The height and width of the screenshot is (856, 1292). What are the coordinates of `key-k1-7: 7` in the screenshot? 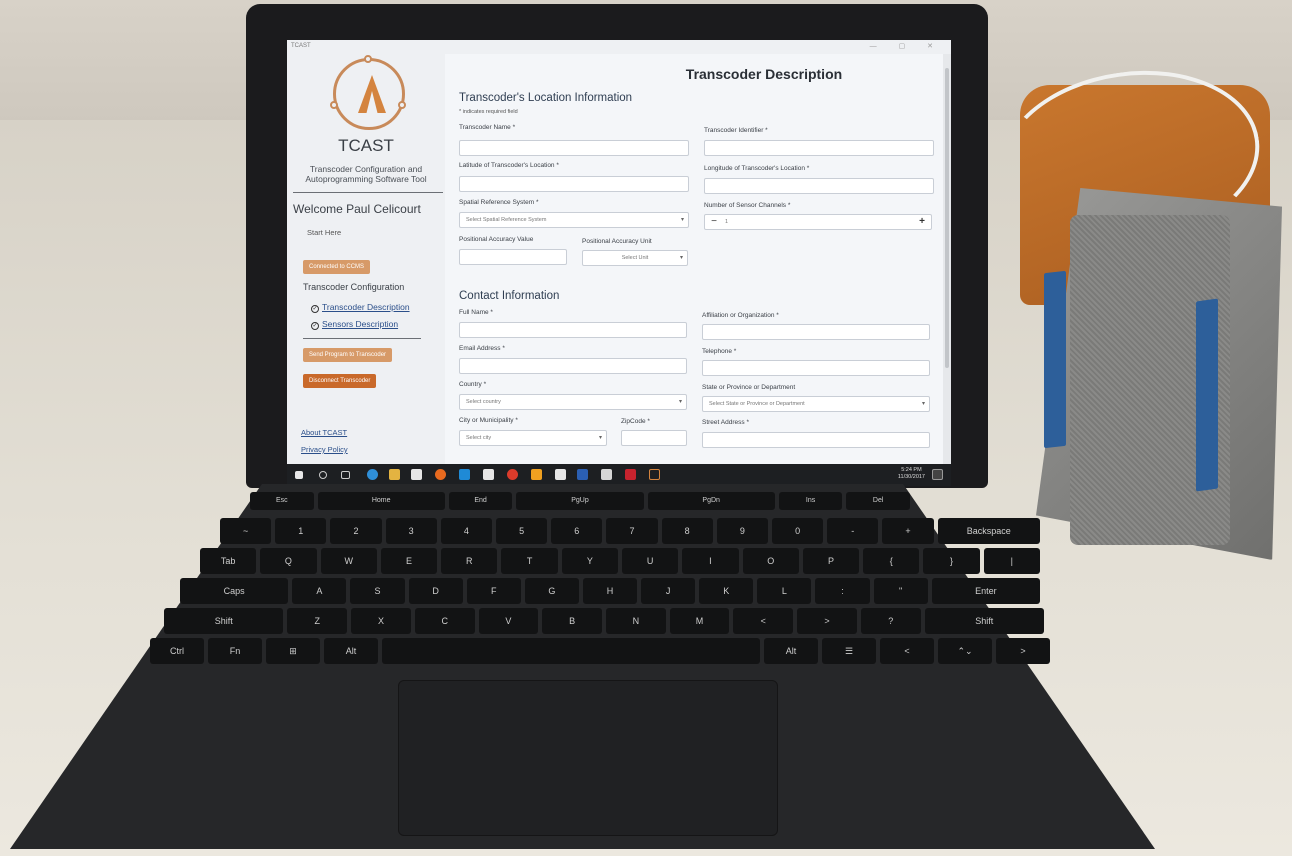 It's located at (632, 531).